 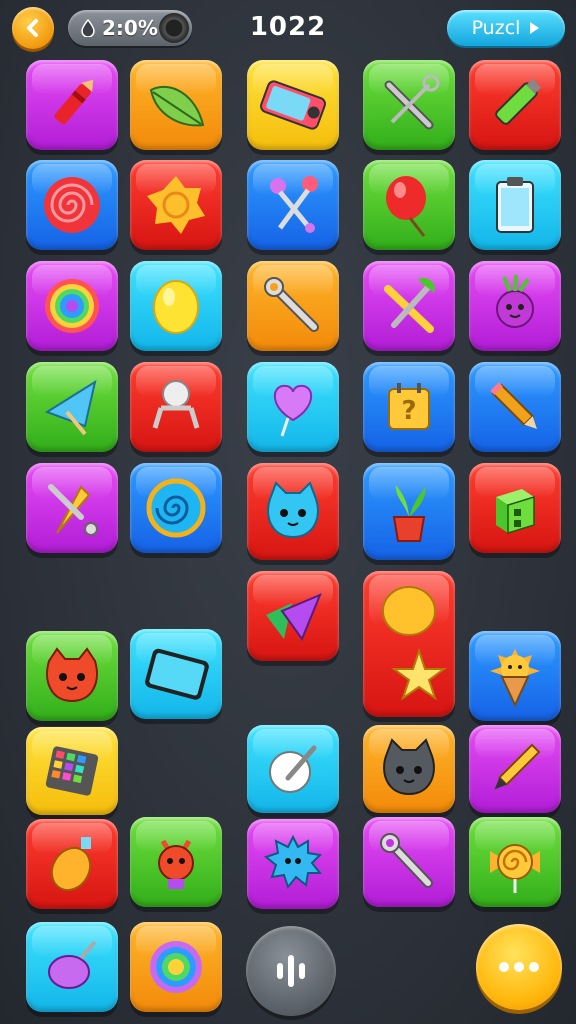 I want to click on ellipsis-icon, so click(x=519, y=967).